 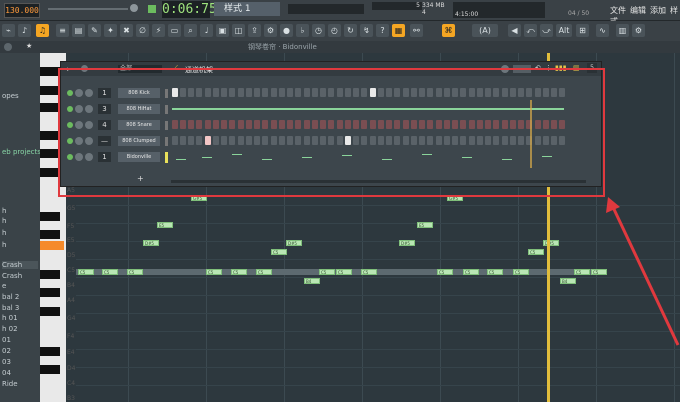 What do you see at coordinates (382, 30) in the screenshot?
I see `blend-icon: ?` at bounding box center [382, 30].